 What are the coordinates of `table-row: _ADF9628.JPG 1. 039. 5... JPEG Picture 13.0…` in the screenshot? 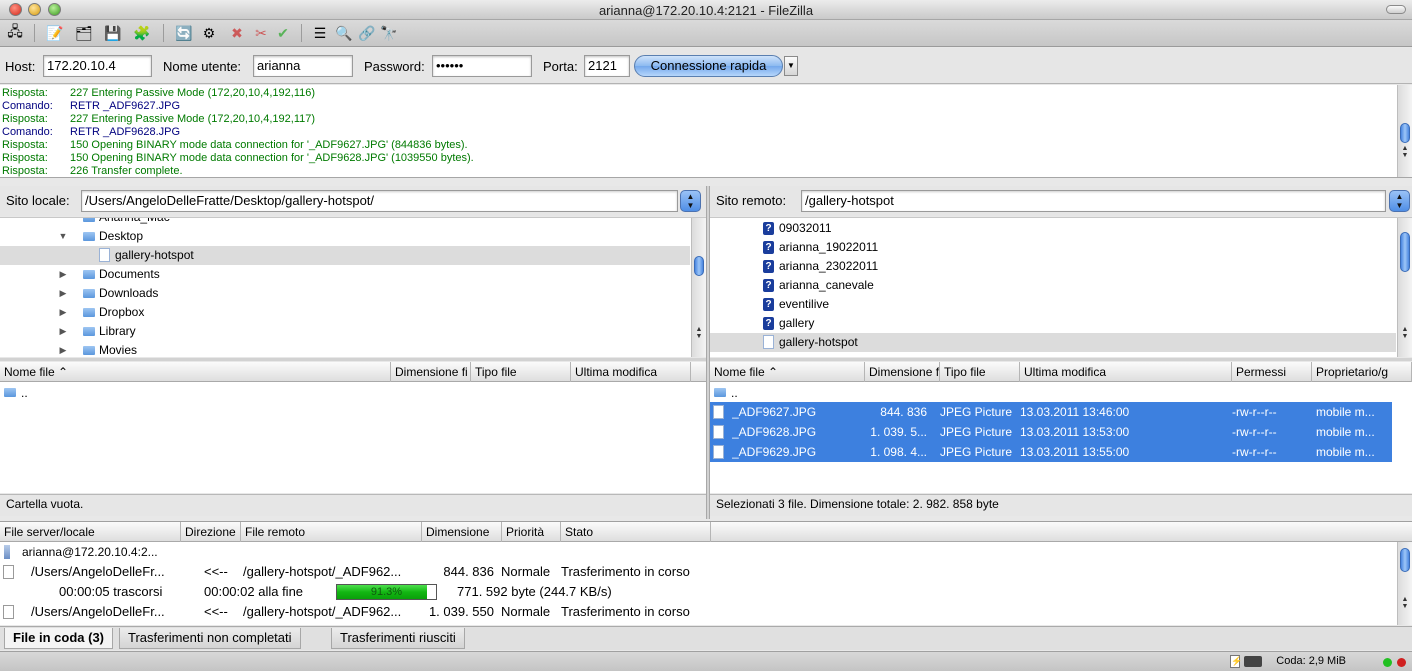 It's located at (1051, 432).